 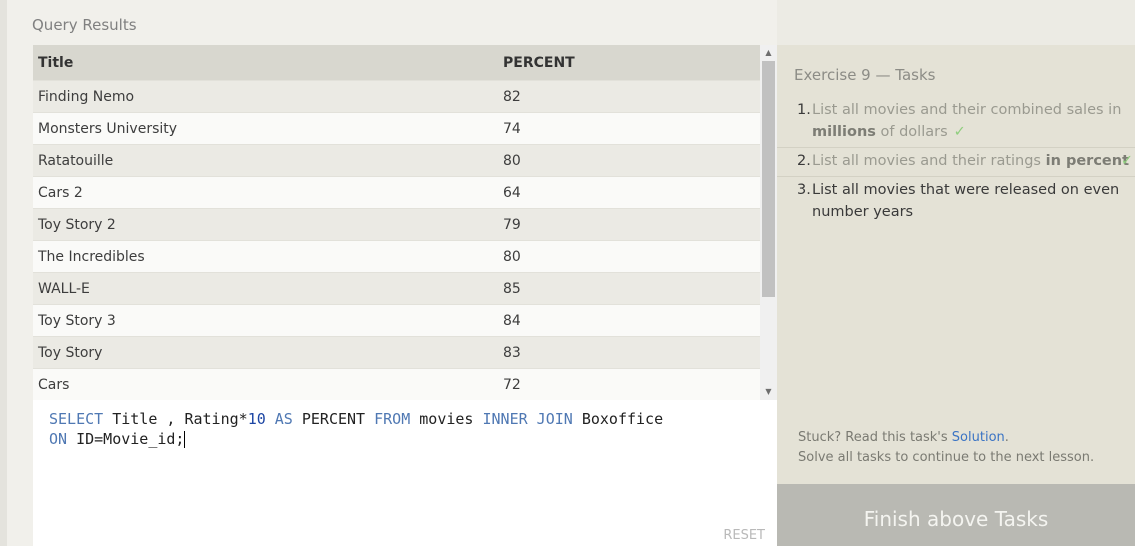 I want to click on cell-title: Monsters University, so click(x=265, y=128).